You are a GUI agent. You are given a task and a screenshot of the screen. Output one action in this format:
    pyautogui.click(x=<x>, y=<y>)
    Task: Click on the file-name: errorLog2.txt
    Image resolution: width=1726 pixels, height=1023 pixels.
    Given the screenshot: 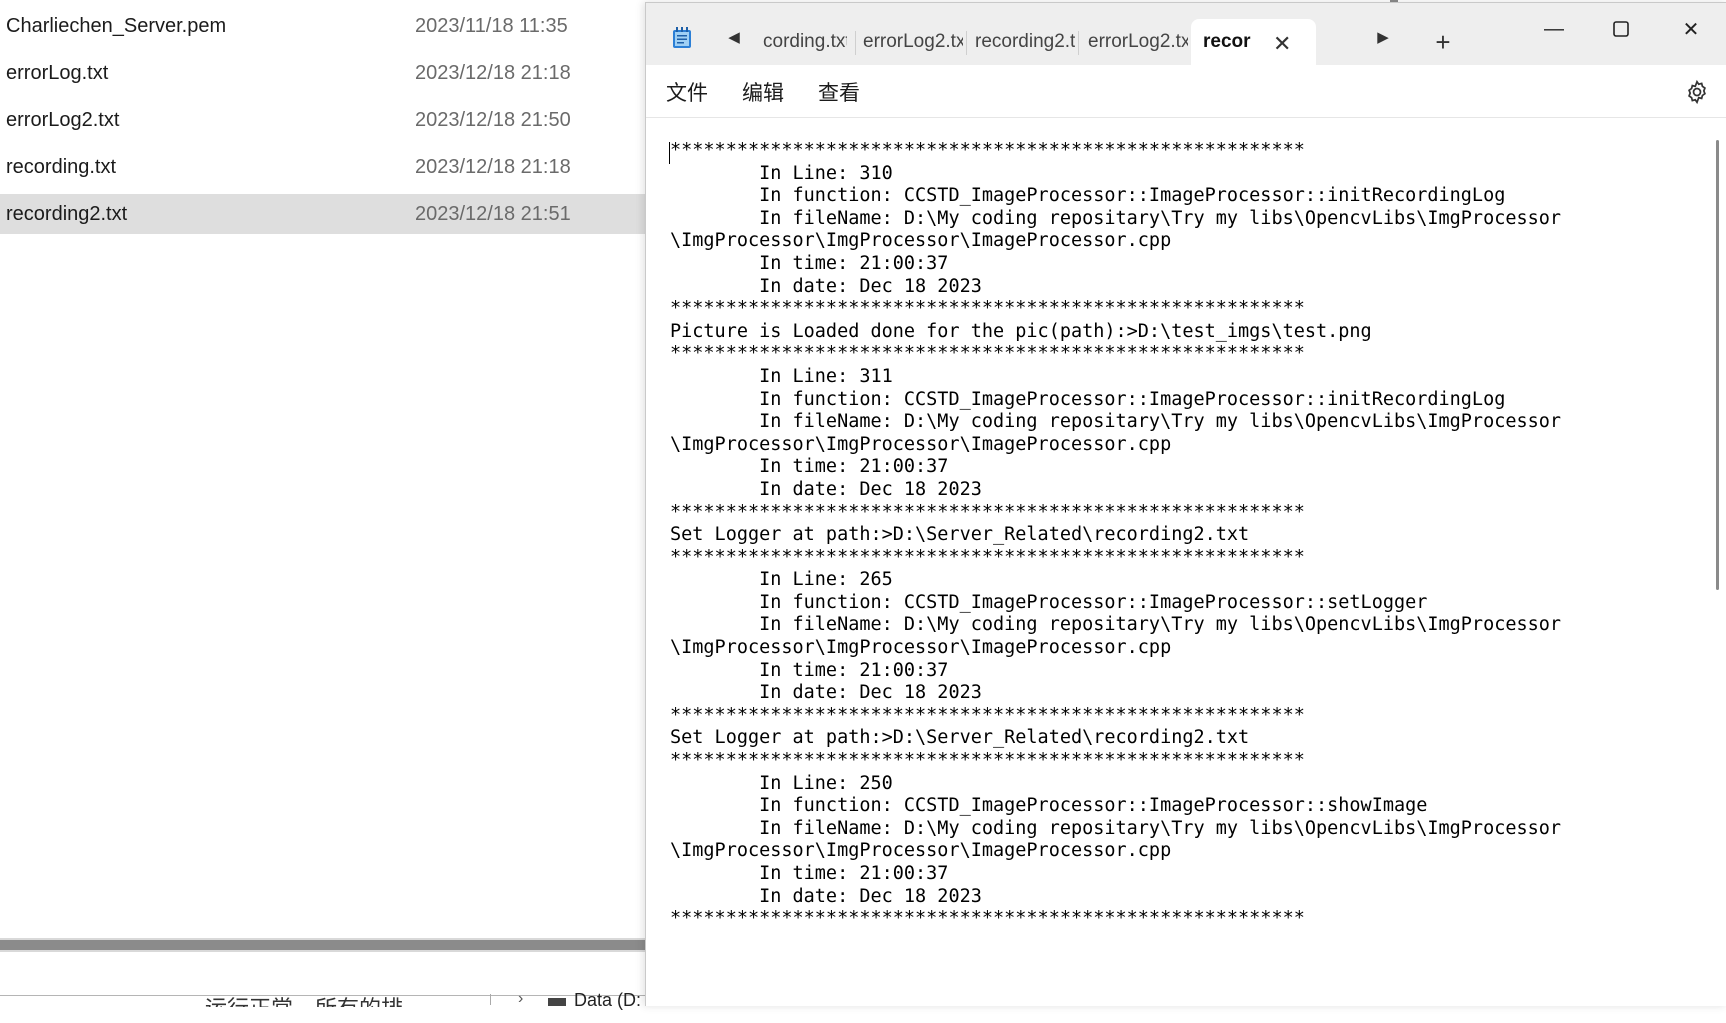 What is the action you would take?
    pyautogui.click(x=63, y=119)
    